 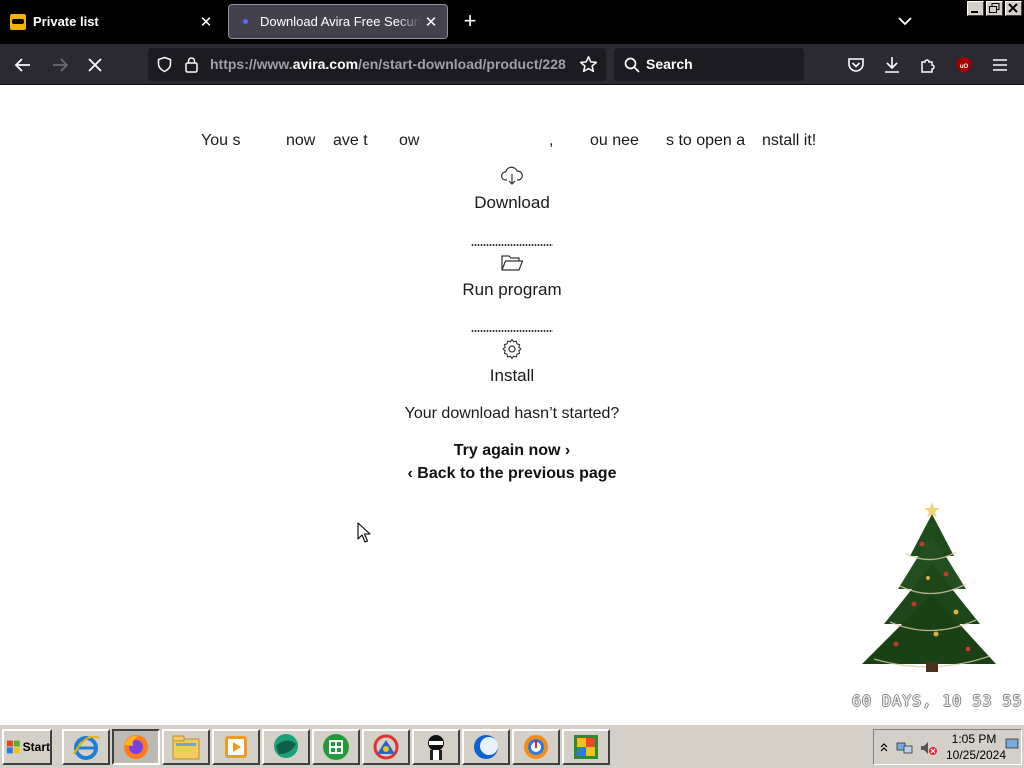 I want to click on media-player-taskbar-icon, so click(x=236, y=747).